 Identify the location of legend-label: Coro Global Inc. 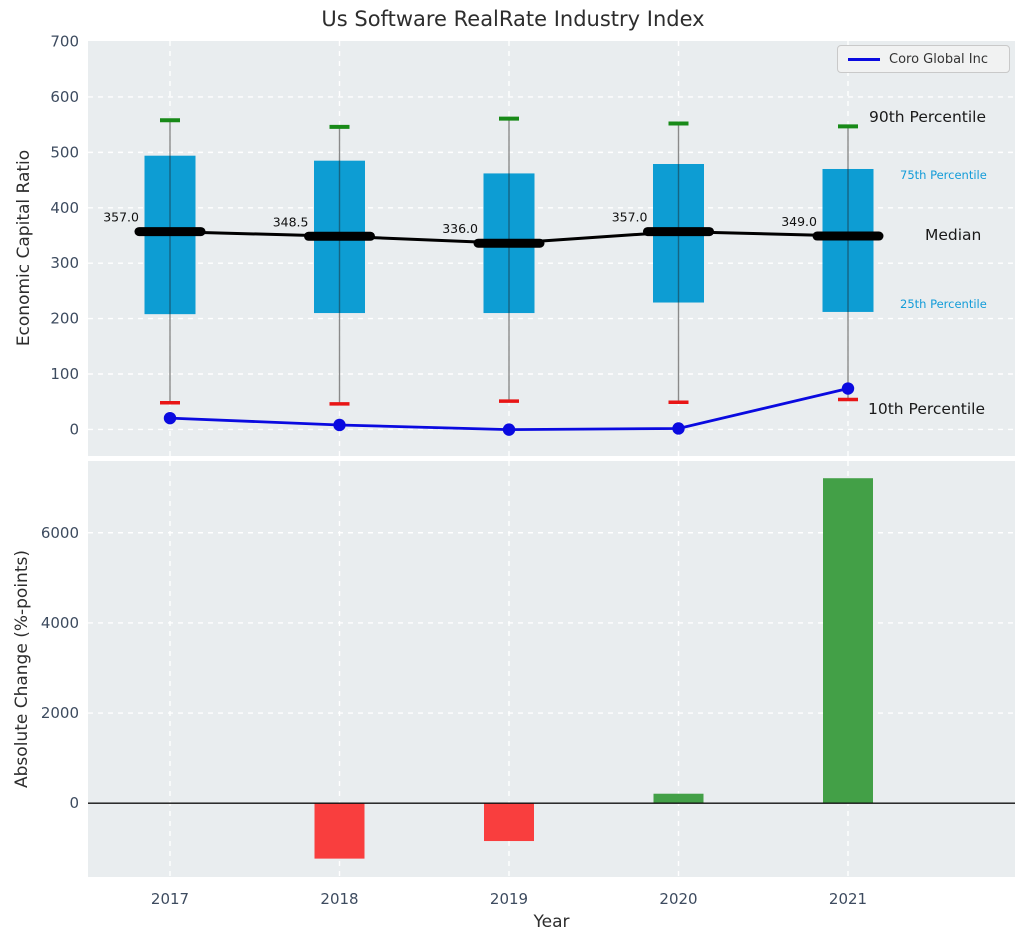
(938, 59).